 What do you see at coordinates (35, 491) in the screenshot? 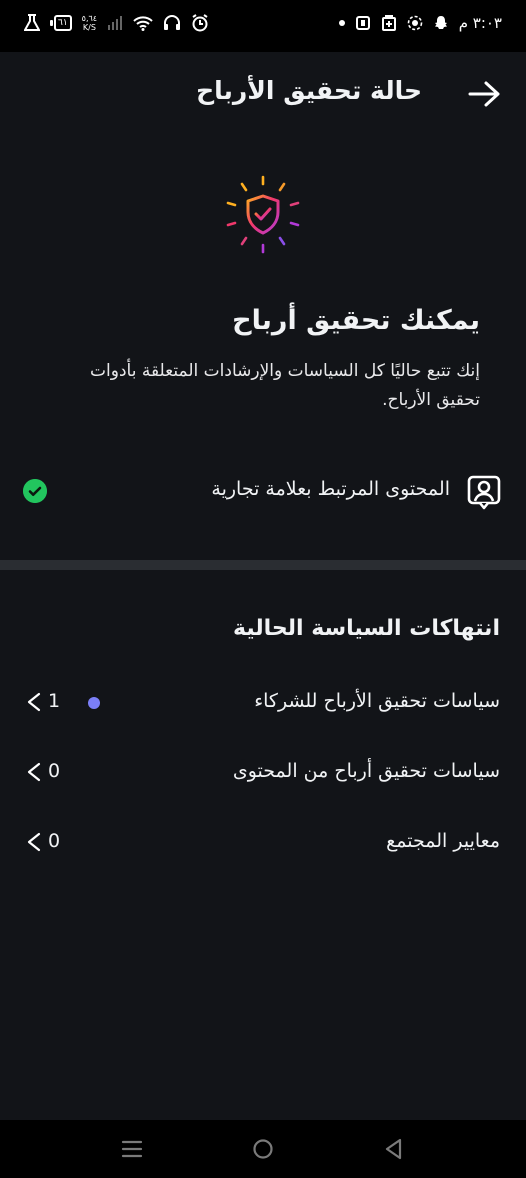
I see `check-circle-icon` at bounding box center [35, 491].